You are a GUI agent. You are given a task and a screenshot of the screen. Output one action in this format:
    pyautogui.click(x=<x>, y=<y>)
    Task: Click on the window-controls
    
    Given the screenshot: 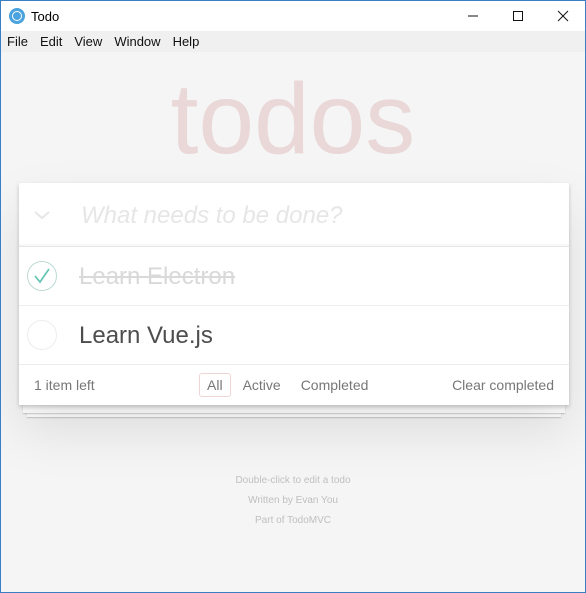 What is the action you would take?
    pyautogui.click(x=517, y=16)
    